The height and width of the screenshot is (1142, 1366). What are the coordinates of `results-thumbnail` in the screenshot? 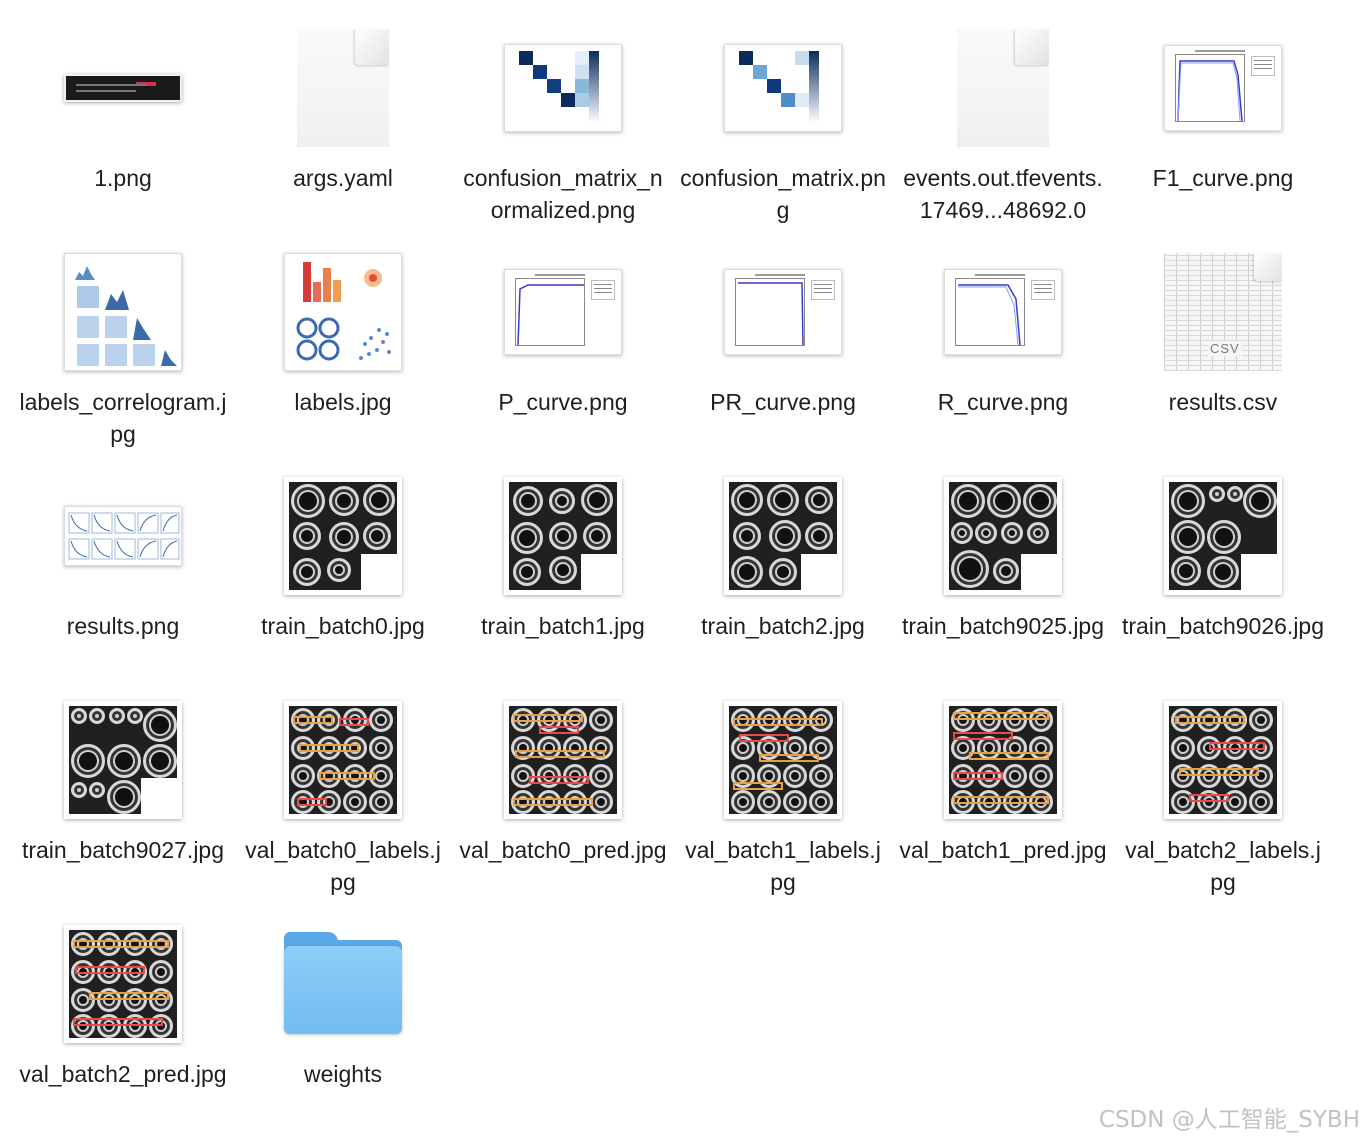 It's located at (123, 536).